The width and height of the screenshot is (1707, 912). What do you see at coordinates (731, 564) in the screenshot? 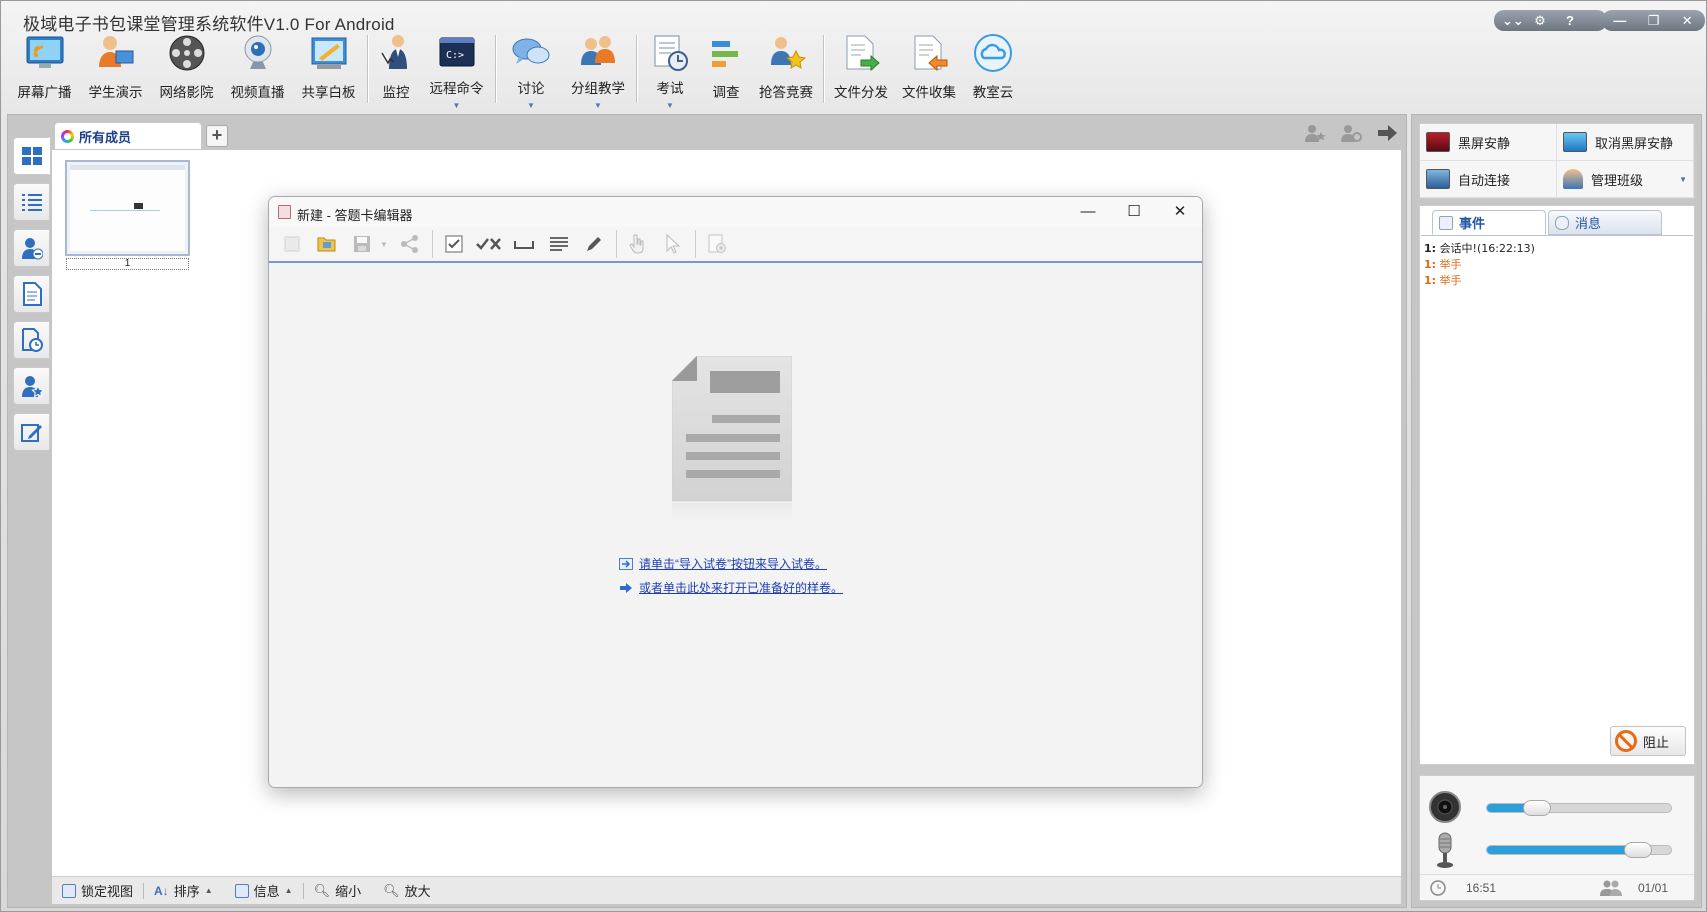
I see `import-exam-link: 请单击“导入试卷”按钮来导入试卷。` at bounding box center [731, 564].